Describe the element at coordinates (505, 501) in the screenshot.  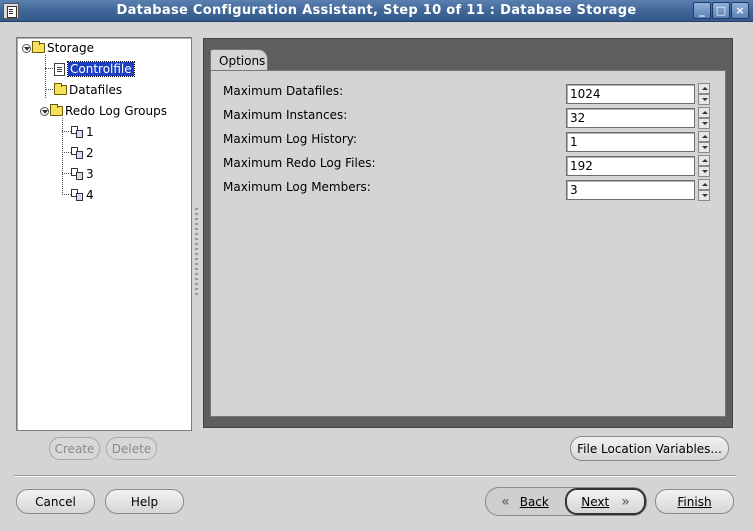
I see `chevron-left-icon: «` at that location.